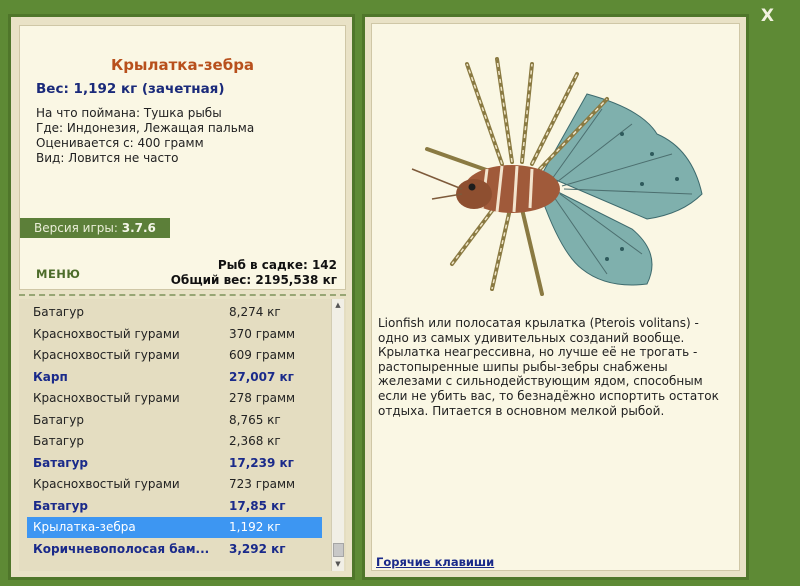 The image size is (800, 586). Describe the element at coordinates (255, 312) in the screenshot. I see `list-item-weight: 8,274 кг` at that location.